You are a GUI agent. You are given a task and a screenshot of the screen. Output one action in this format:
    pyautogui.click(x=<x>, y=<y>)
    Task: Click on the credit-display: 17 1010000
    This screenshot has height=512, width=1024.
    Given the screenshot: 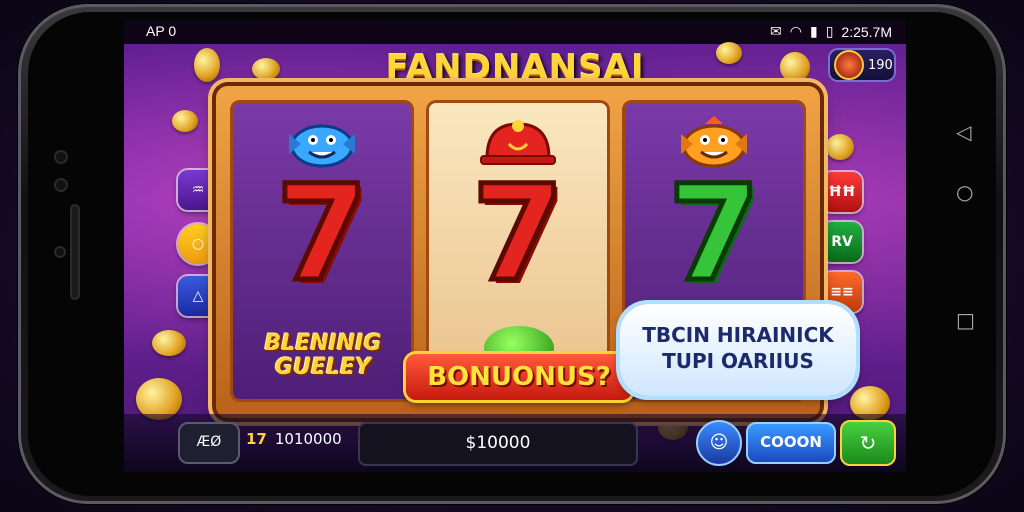 What is the action you would take?
    pyautogui.click(x=294, y=439)
    